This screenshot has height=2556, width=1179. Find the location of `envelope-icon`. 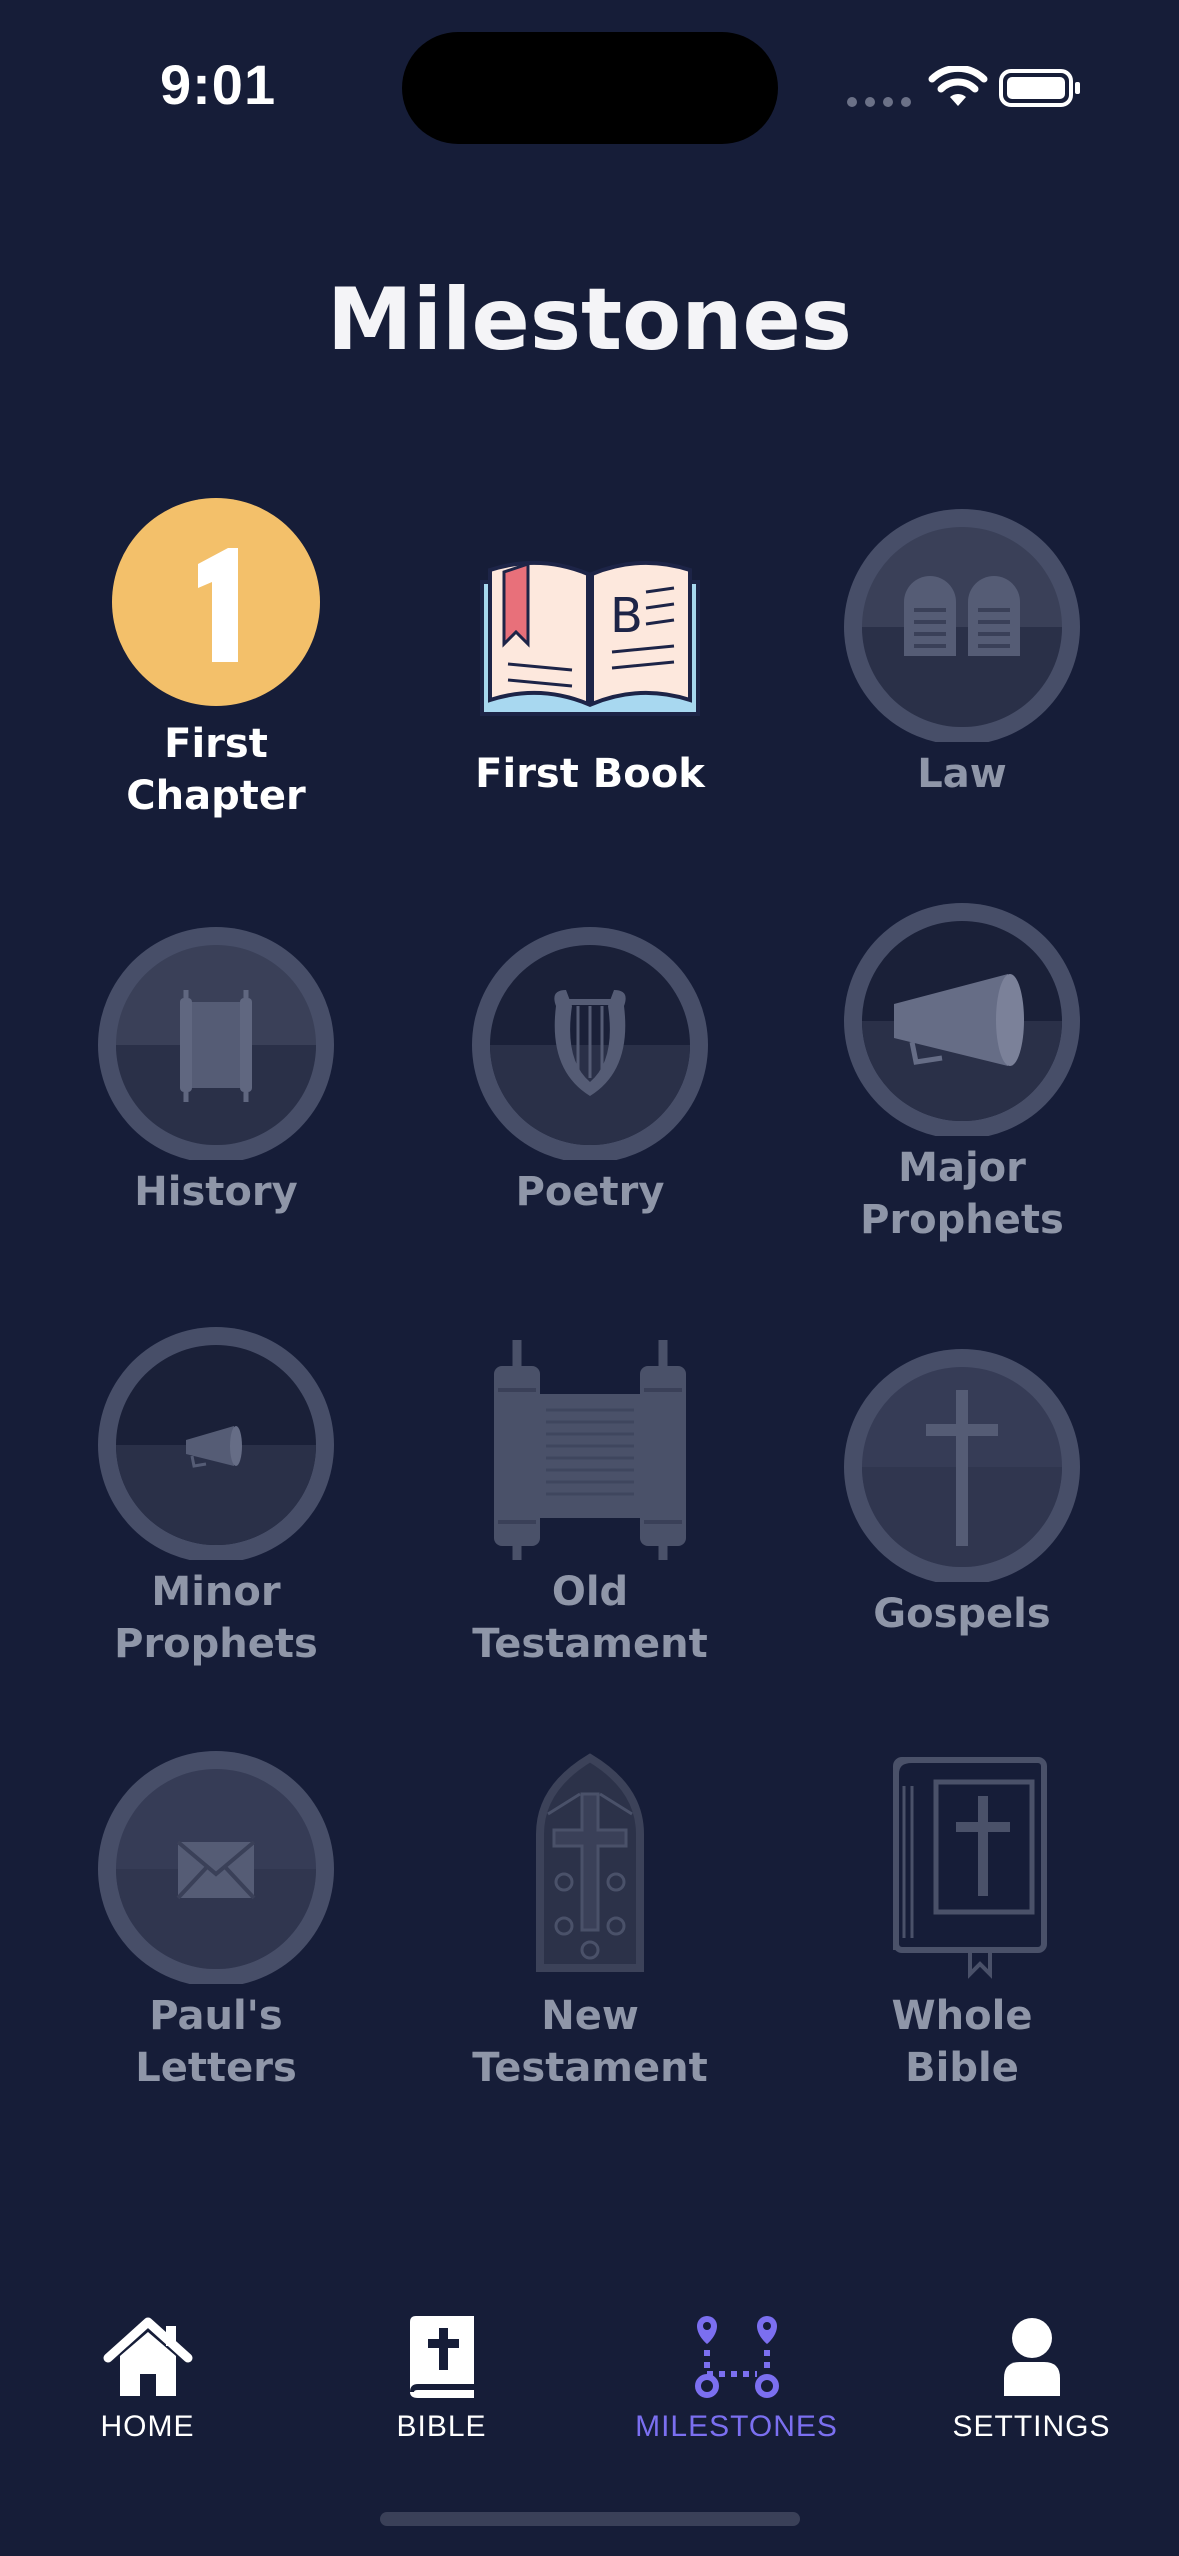

envelope-icon is located at coordinates (216, 1867).